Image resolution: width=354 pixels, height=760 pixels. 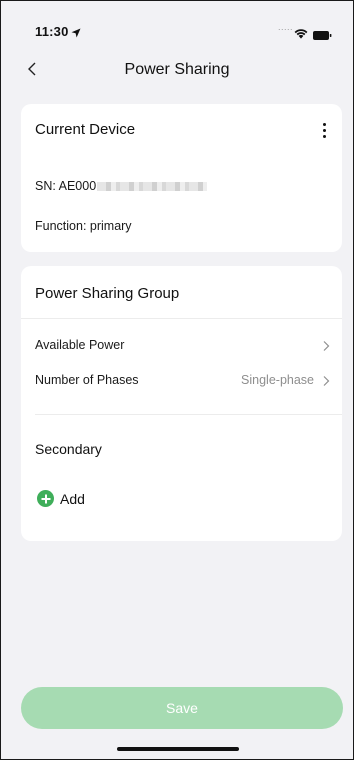 What do you see at coordinates (152, 187) in the screenshot?
I see `redacted-serial` at bounding box center [152, 187].